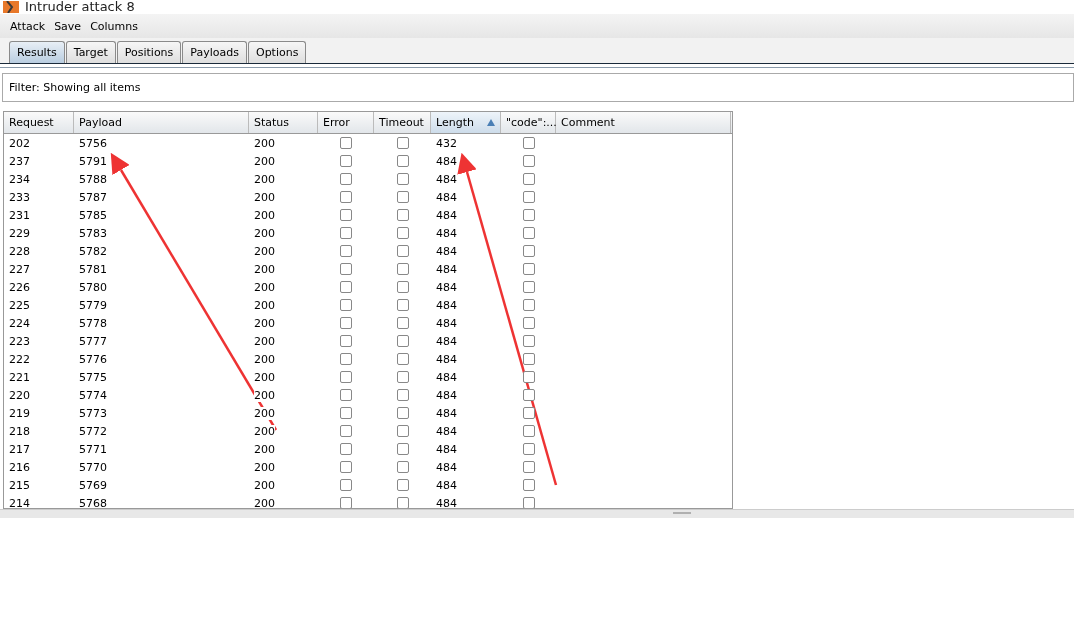 This screenshot has width=1074, height=639. I want to click on tab: Results, so click(37, 52).